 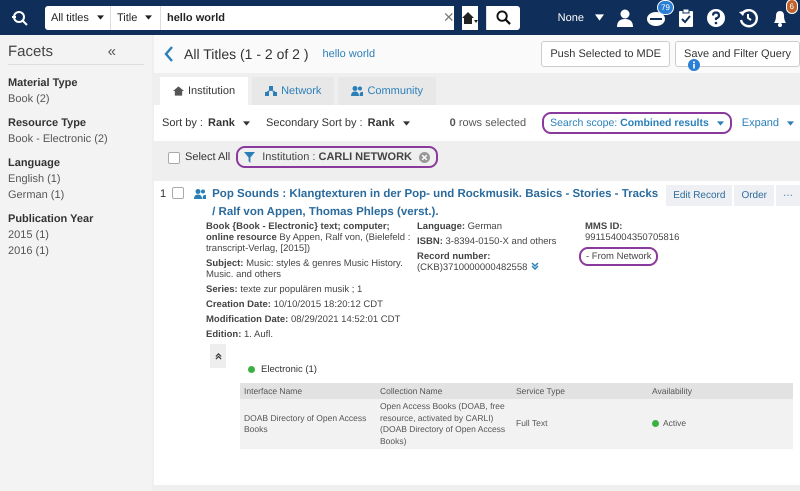 What do you see at coordinates (387, 91) in the screenshot?
I see `tab: Community` at bounding box center [387, 91].